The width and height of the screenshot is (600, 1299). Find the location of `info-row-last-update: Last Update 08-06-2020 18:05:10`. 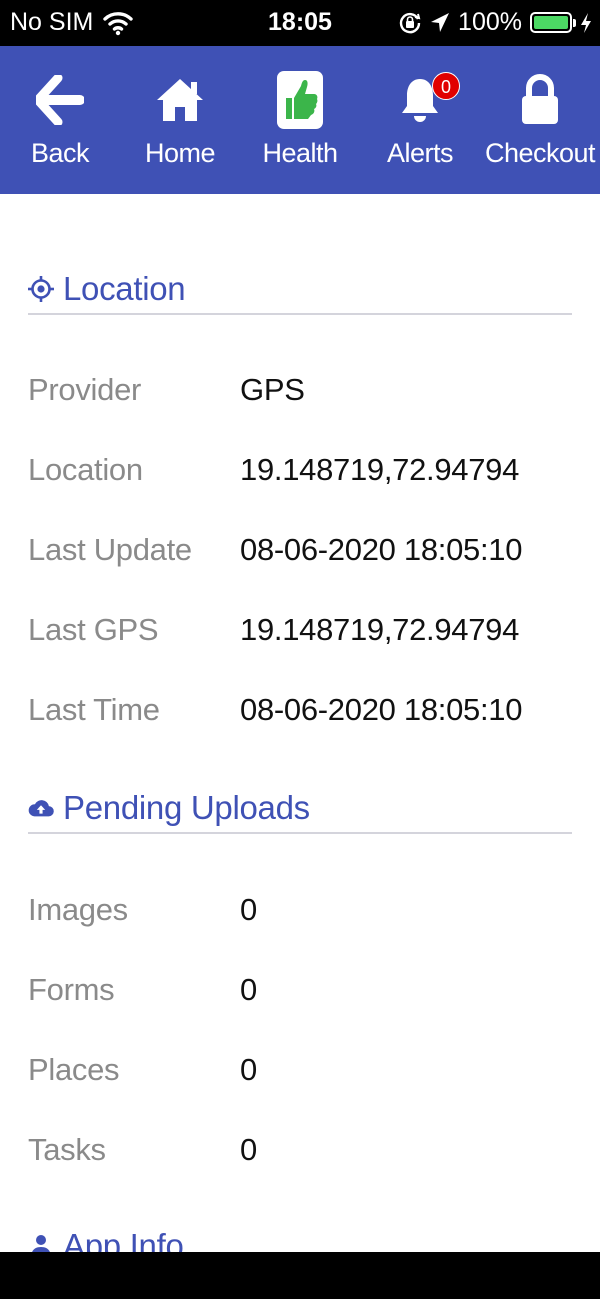

info-row-last-update: Last Update 08-06-2020 18:05:10 is located at coordinates (300, 549).